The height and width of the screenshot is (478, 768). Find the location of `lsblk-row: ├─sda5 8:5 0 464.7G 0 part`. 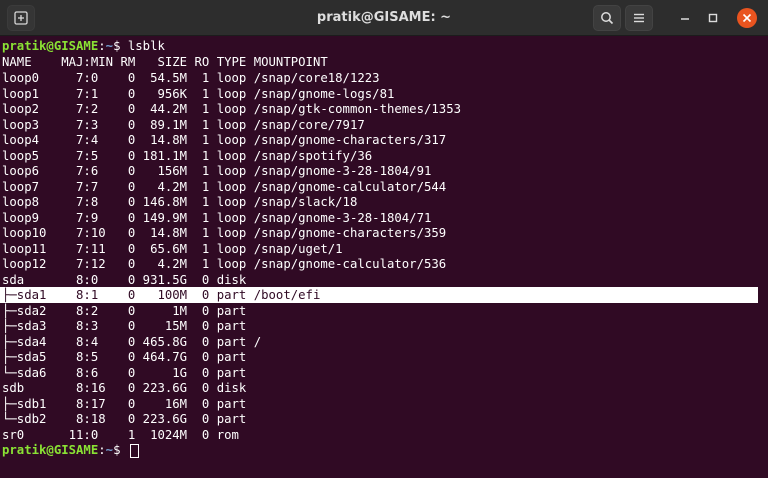

lsblk-row: ├─sda5 8:5 0 464.7G 0 part is located at coordinates (128, 357).